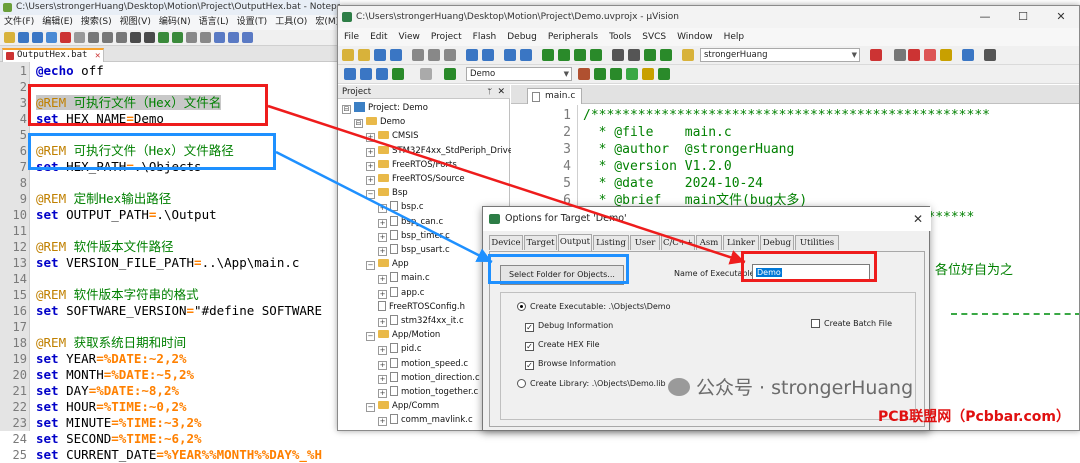  Describe the element at coordinates (421, 321) in the screenshot. I see `project-tree-item: + stm32f4xx_it.c` at that location.